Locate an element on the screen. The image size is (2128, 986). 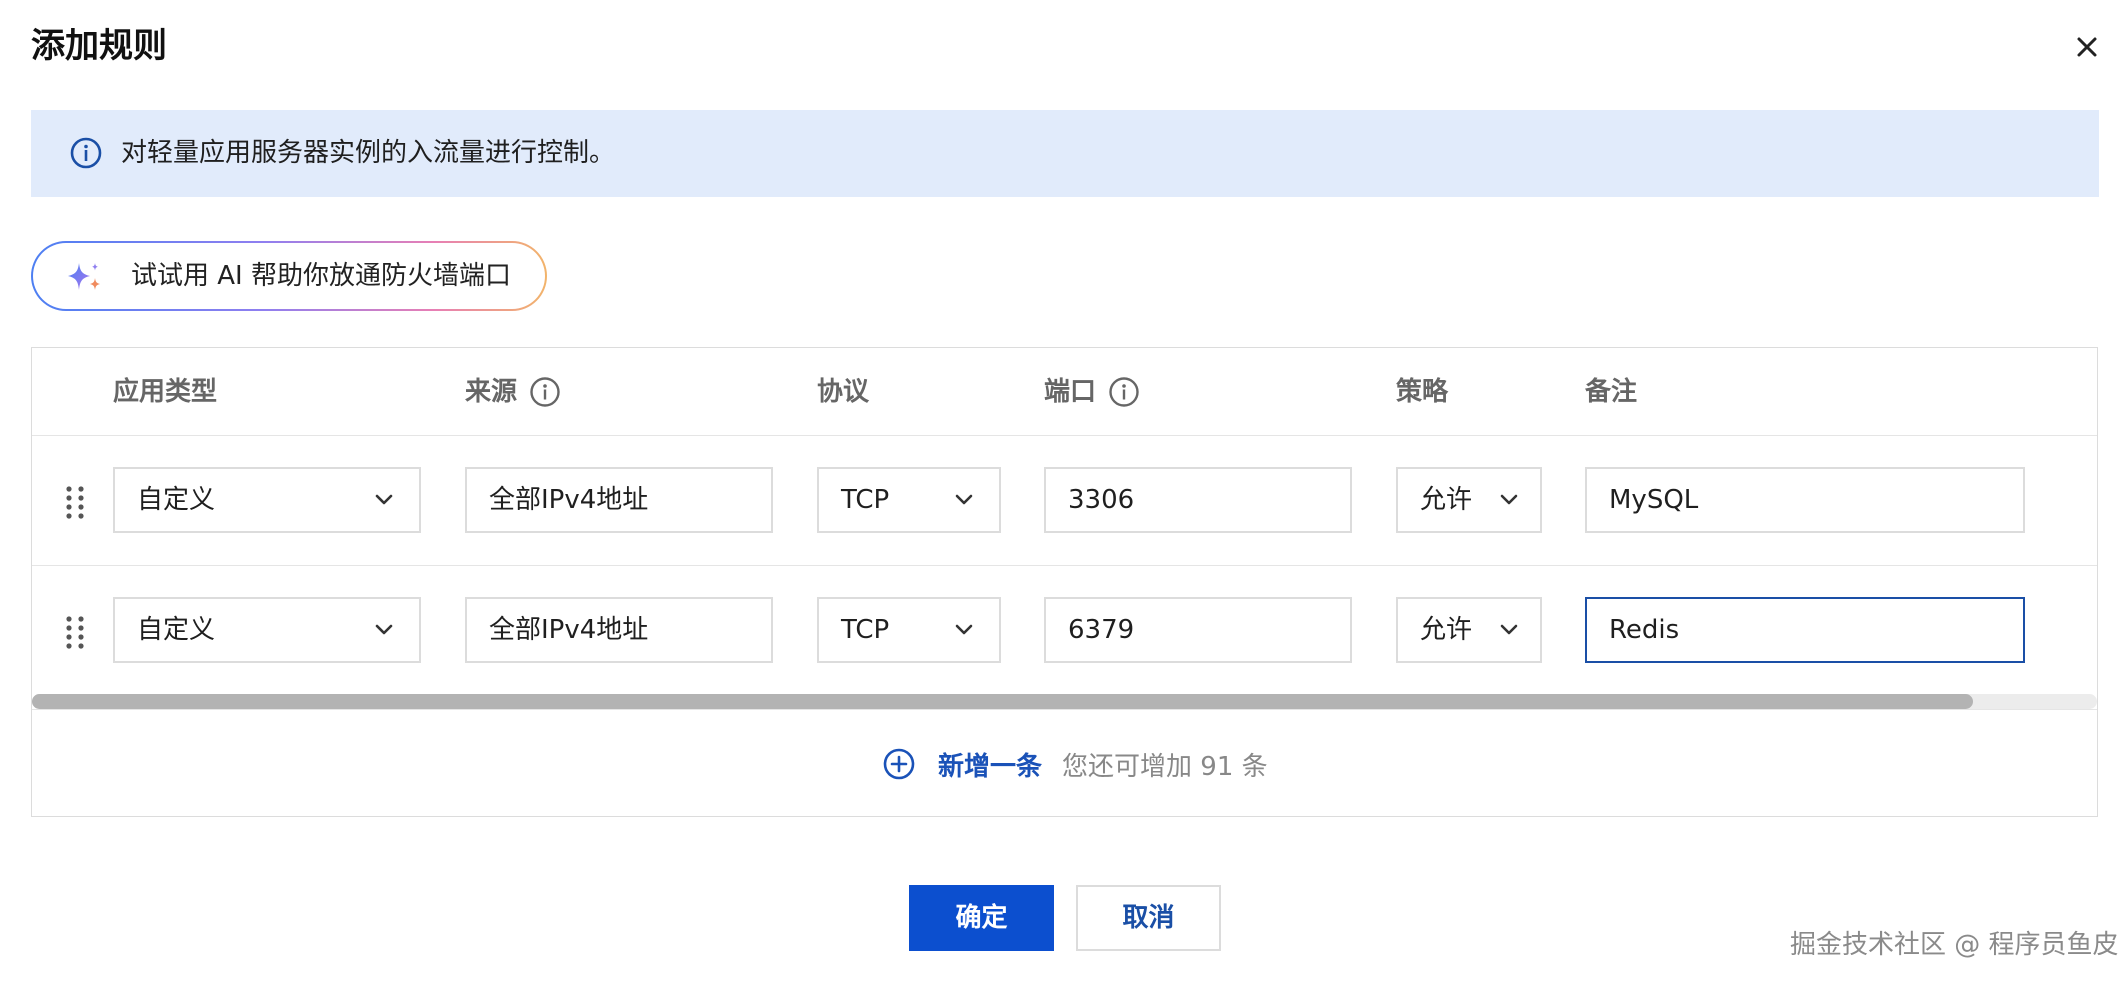
header-app-type-label: 应用类型 is located at coordinates (165, 392).